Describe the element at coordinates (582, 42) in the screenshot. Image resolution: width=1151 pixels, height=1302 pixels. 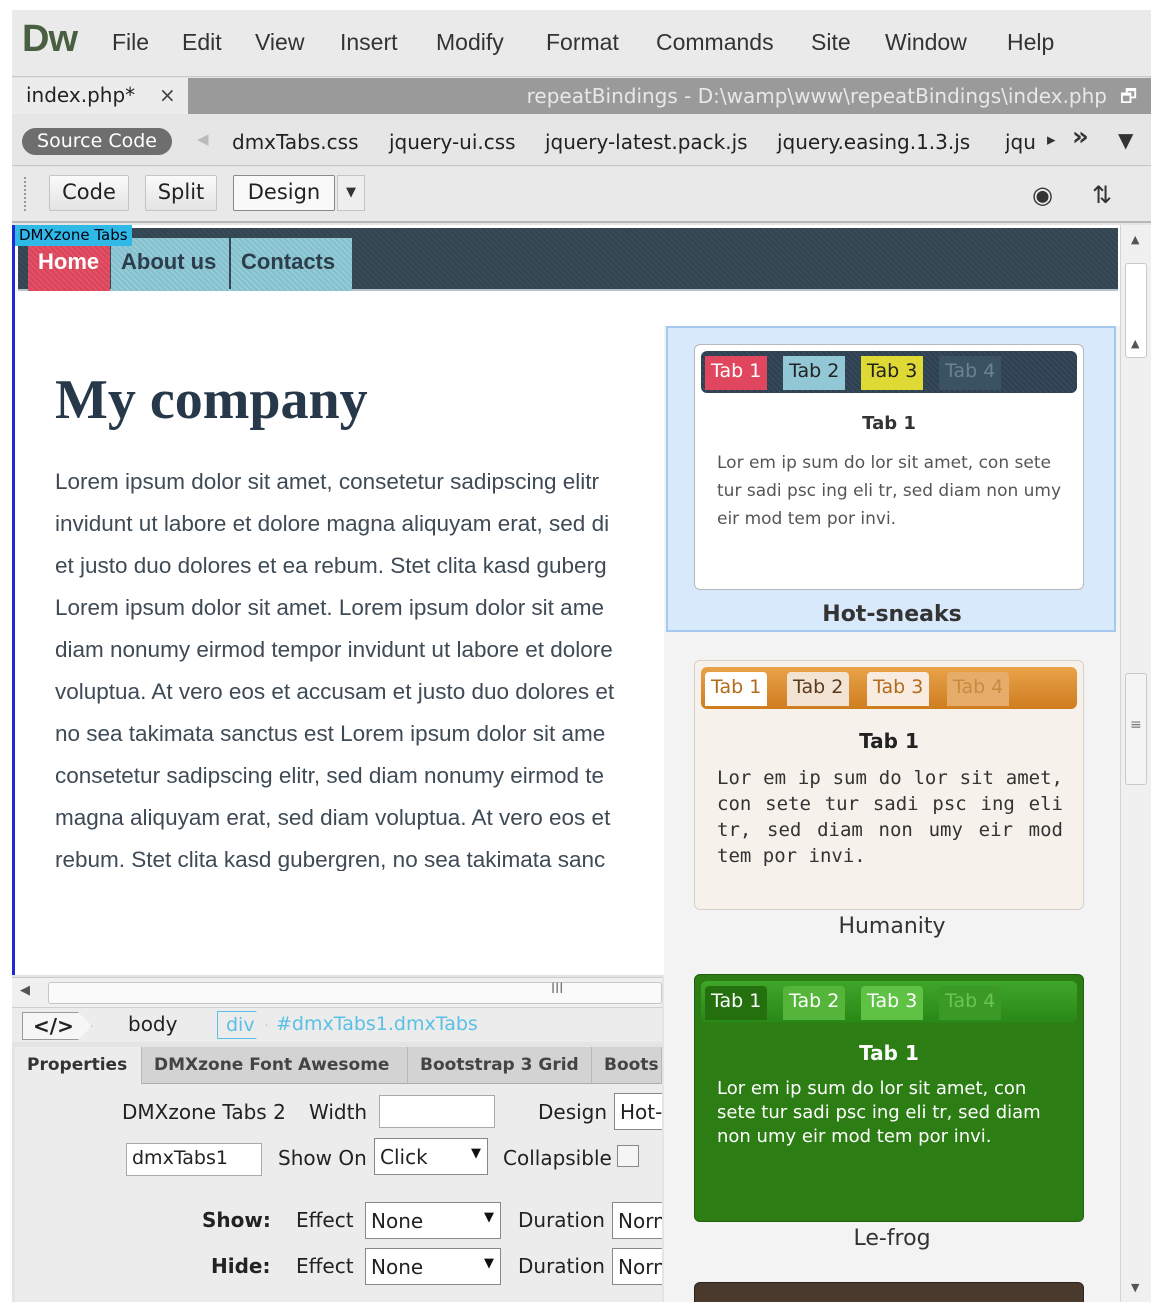
I see `menu-format: Format` at that location.